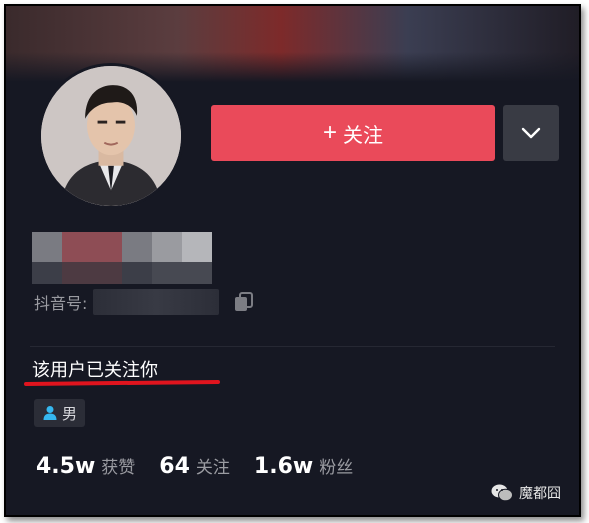 Image resolution: width=589 pixels, height=523 pixels. I want to click on douyin-id-row: 抖音号:, so click(144, 302).